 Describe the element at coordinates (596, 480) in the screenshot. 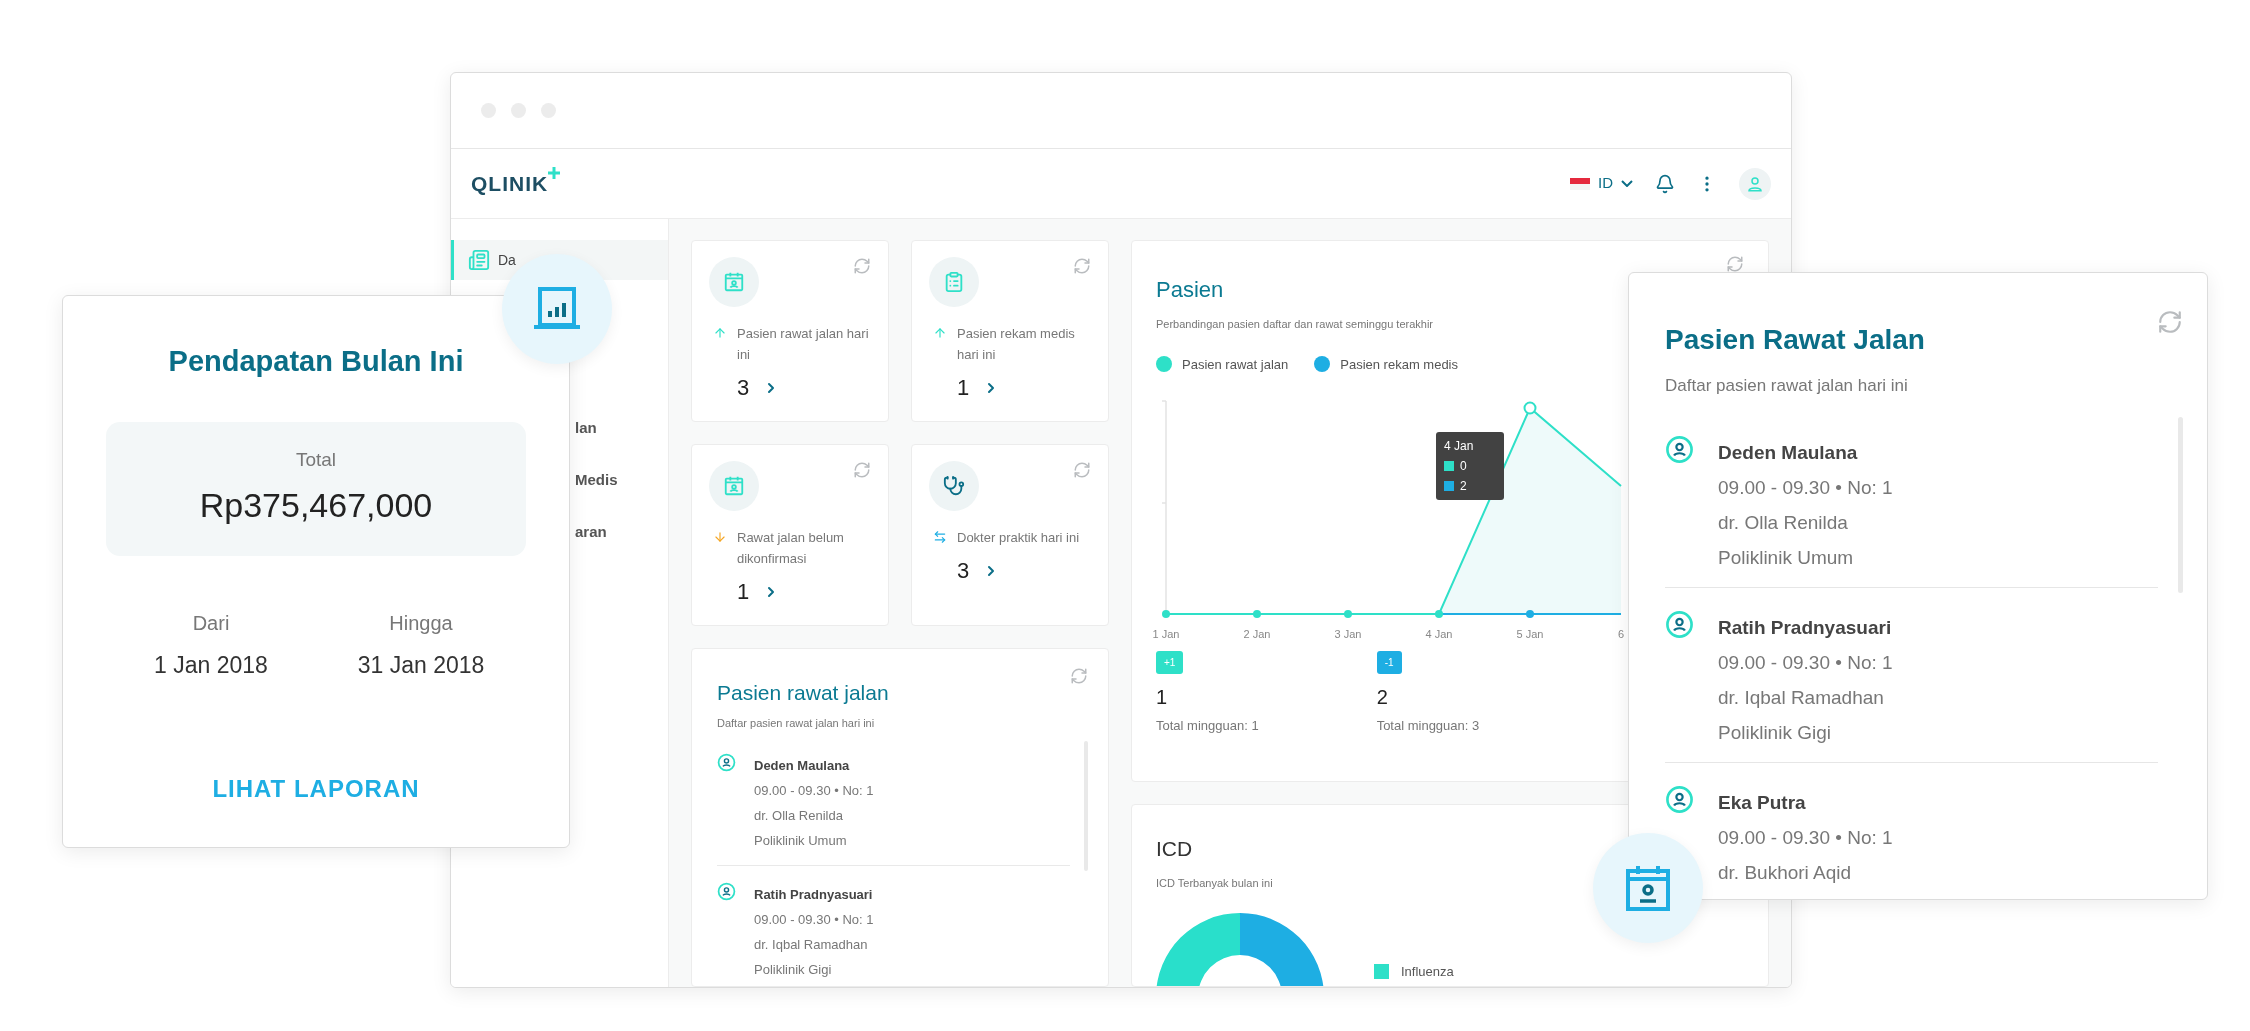

I see `sidebar-item: Medis` at that location.